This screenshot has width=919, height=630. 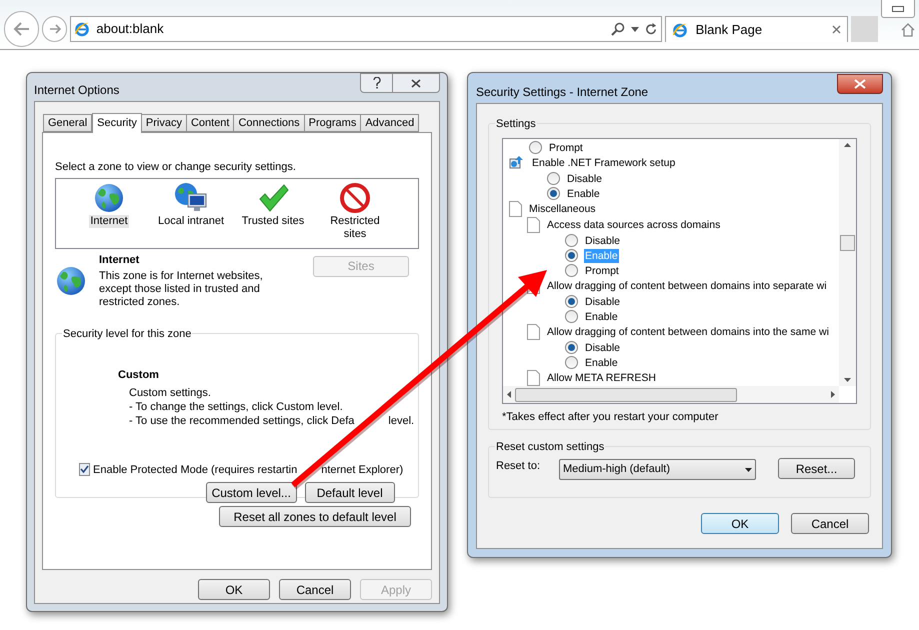 I want to click on level-description: Custom settings., so click(x=170, y=393).